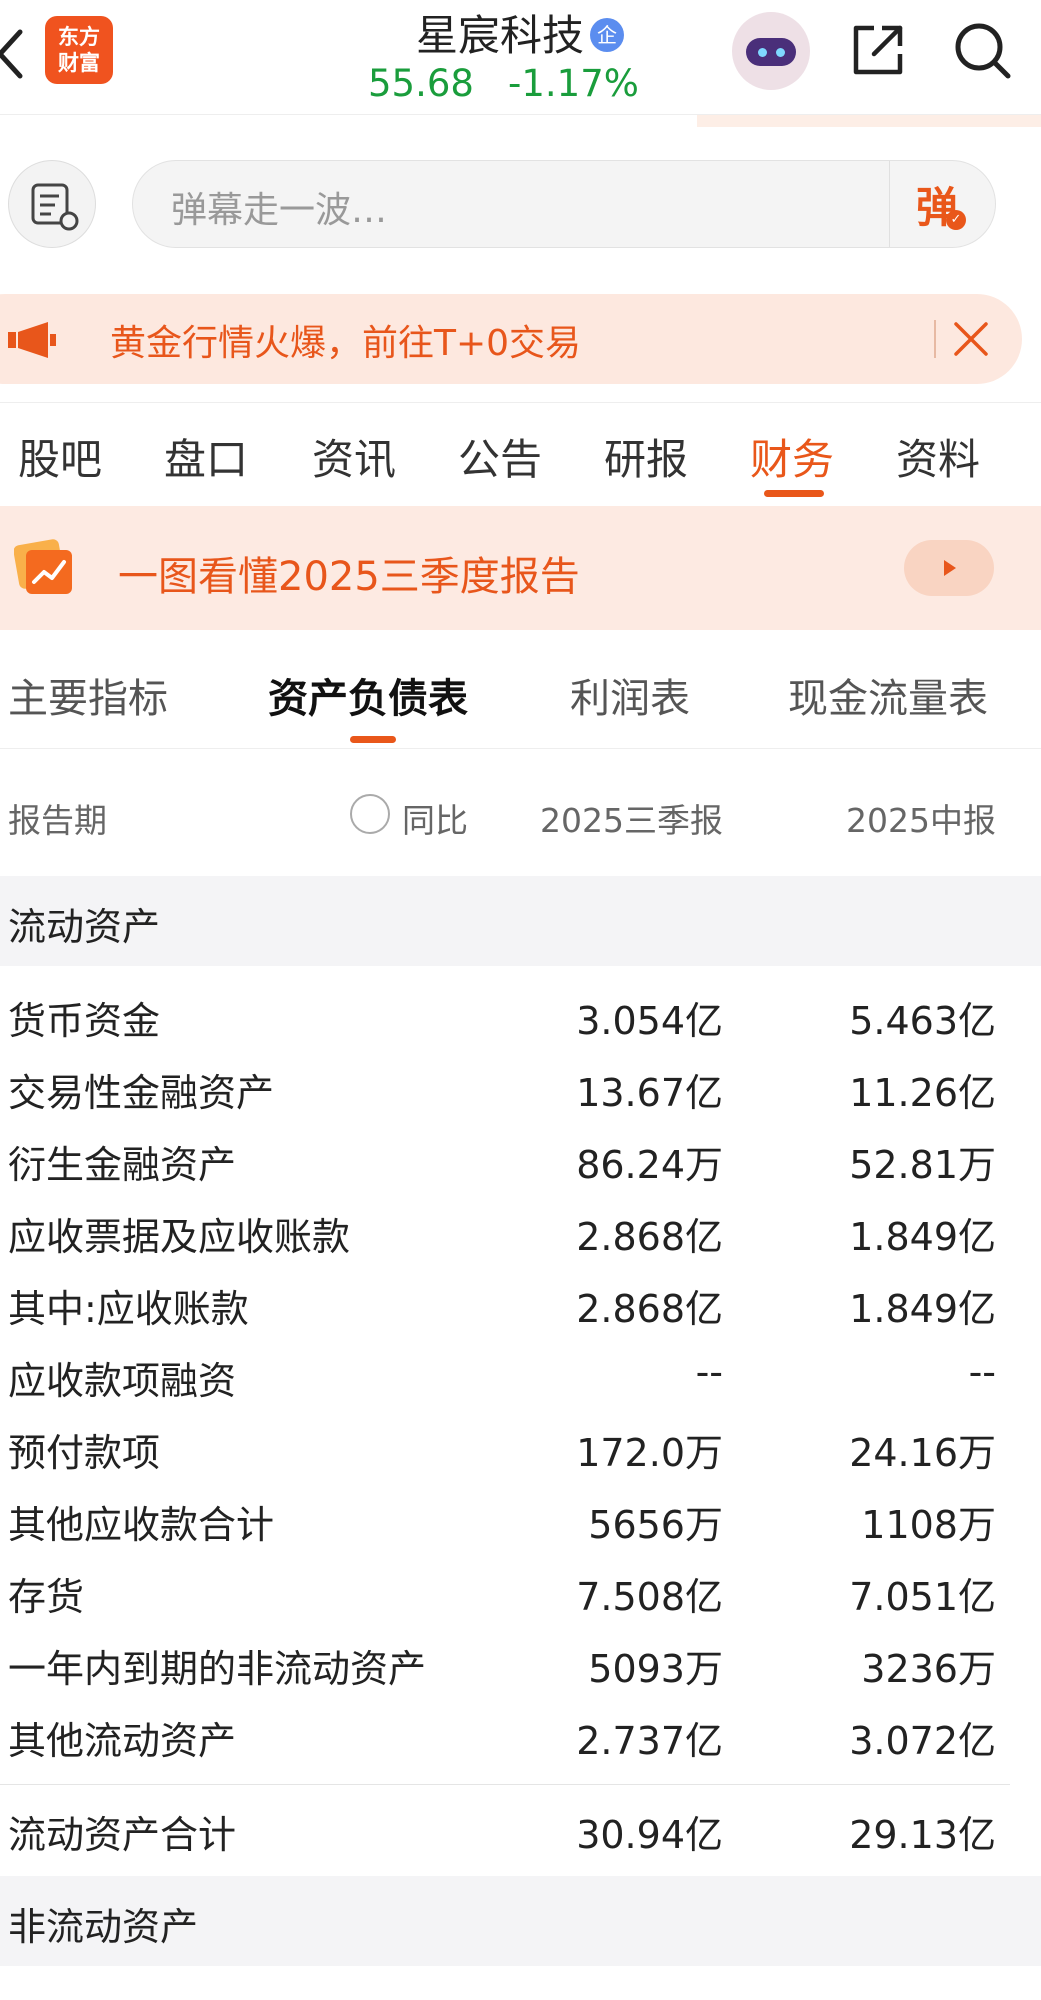  I want to click on row-value-q3: 13.67亿, so click(649, 1093).